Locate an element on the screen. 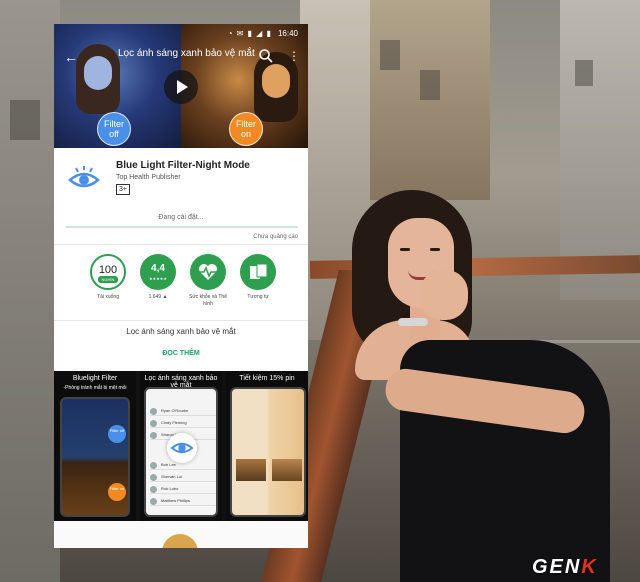 This screenshot has height=582, width=640. play-video-button is located at coordinates (181, 87).